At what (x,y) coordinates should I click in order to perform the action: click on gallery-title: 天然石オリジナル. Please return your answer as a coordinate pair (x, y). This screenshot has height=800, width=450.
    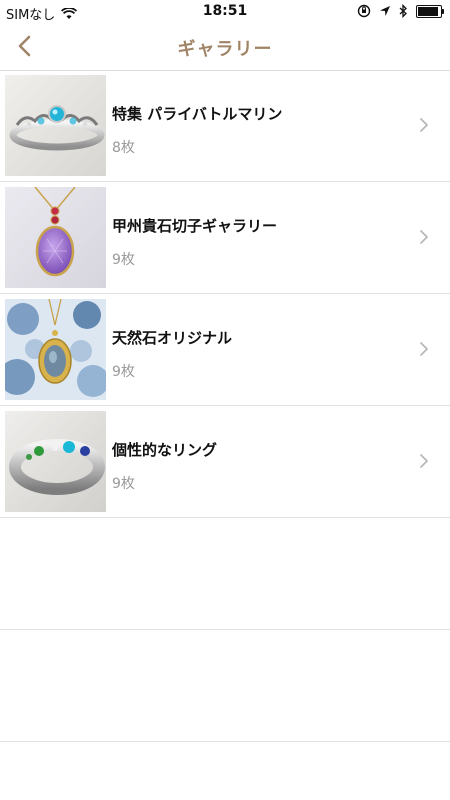
    Looking at the image, I should click on (172, 338).